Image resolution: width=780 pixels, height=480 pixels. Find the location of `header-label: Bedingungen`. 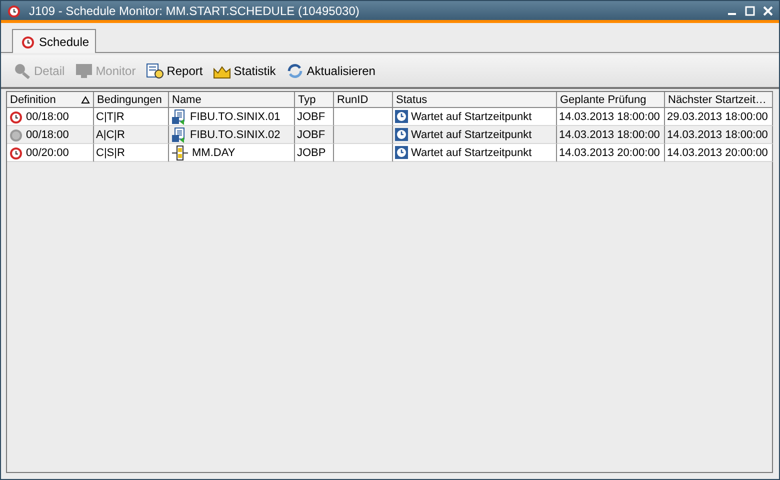

header-label: Bedingungen is located at coordinates (130, 100).